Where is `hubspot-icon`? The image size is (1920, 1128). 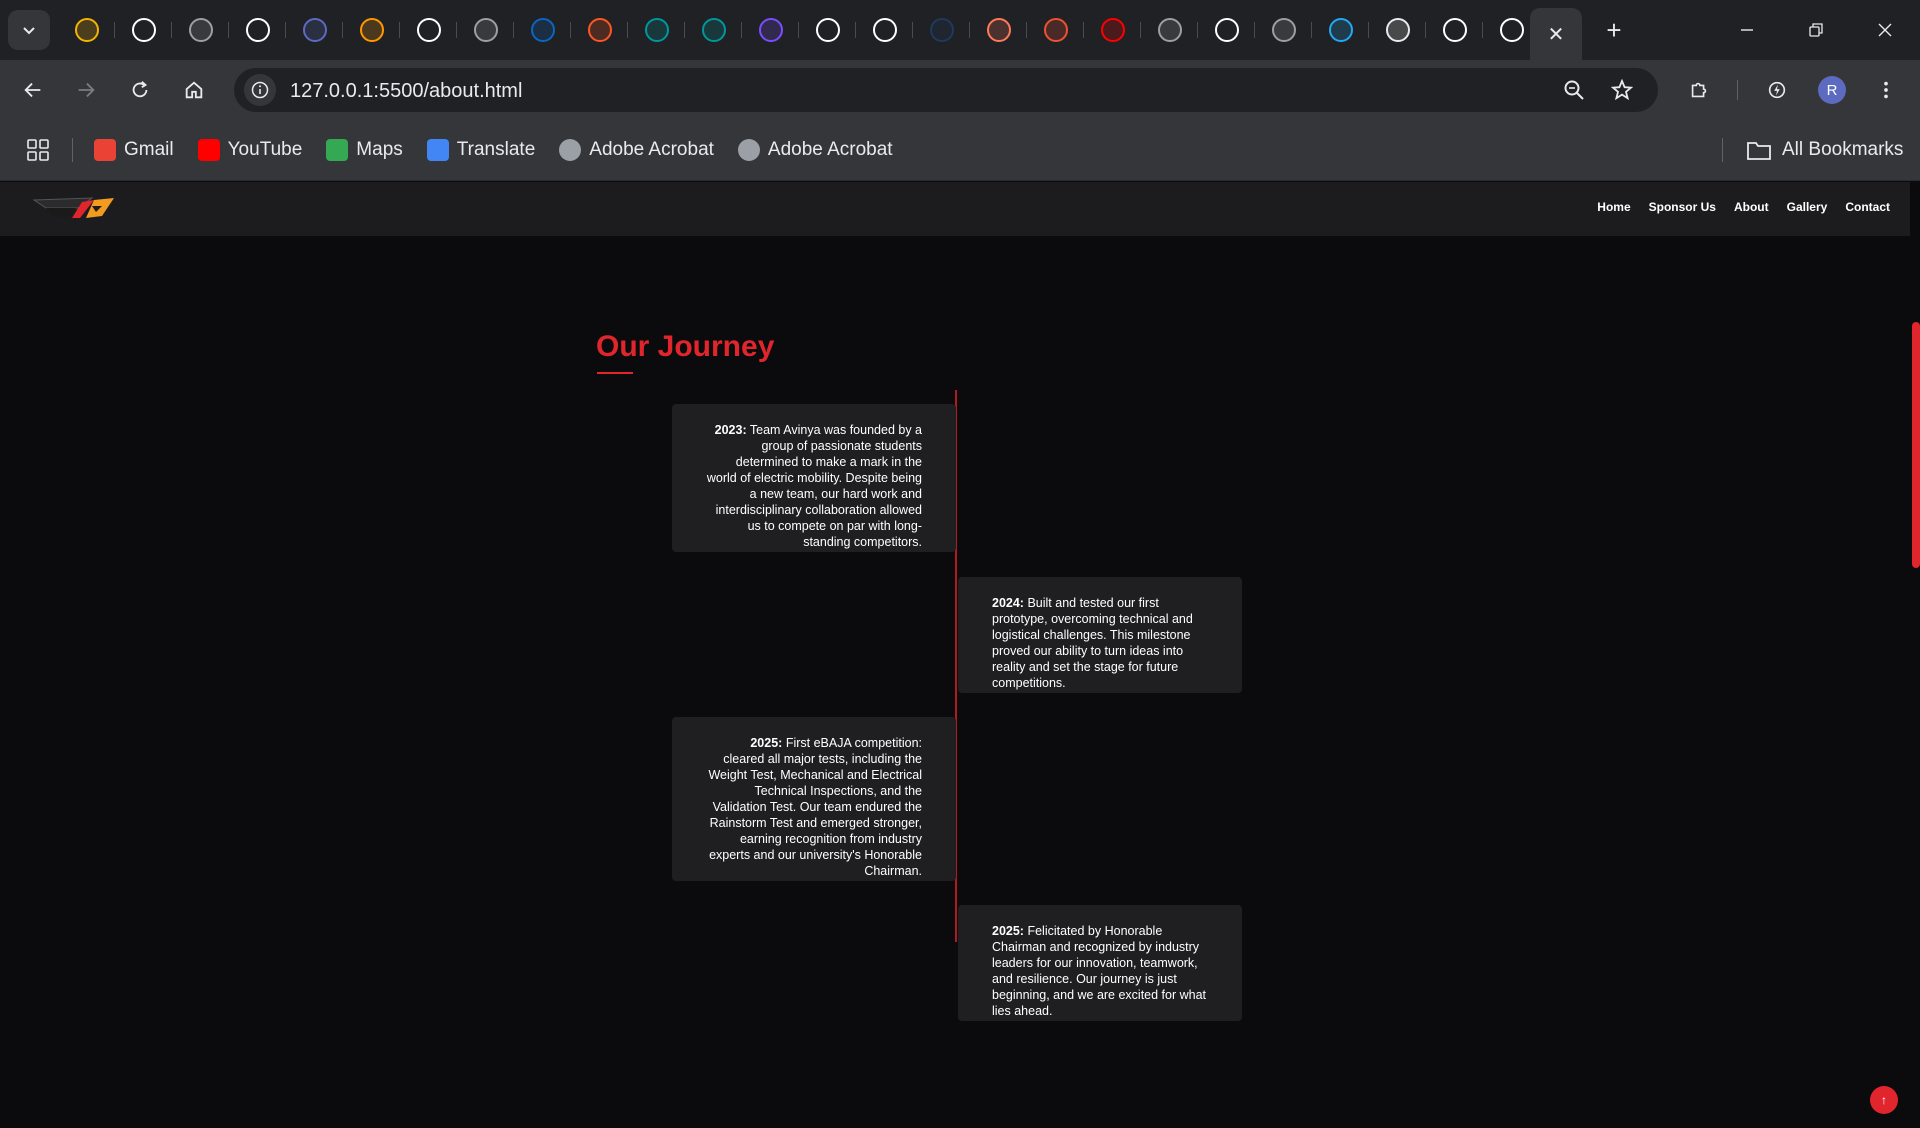
hubspot-icon is located at coordinates (998, 30).